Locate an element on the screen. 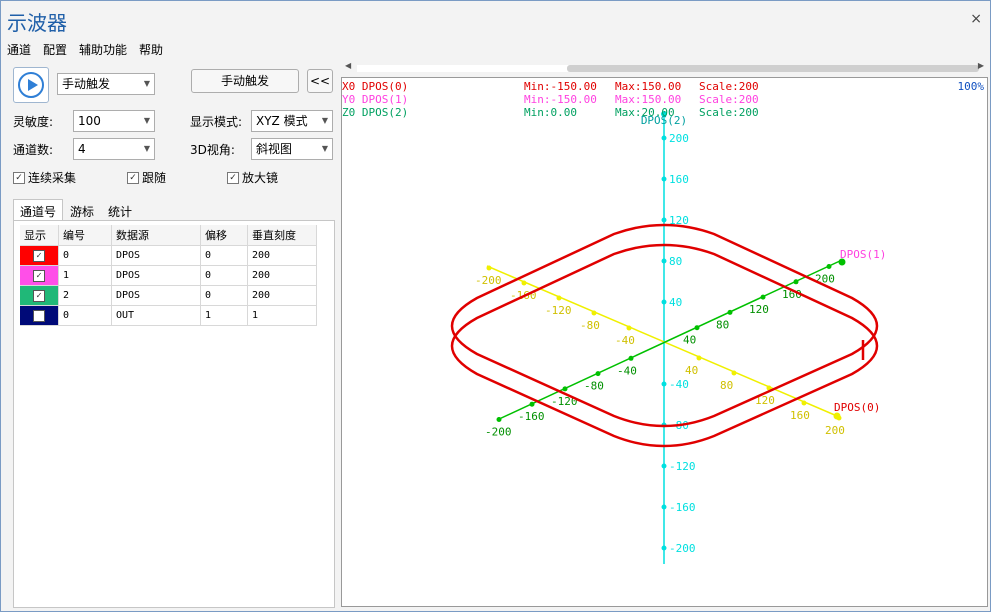 The width and height of the screenshot is (991, 612). horizontal-scrollbar: ◀ ▶ is located at coordinates (664, 68).